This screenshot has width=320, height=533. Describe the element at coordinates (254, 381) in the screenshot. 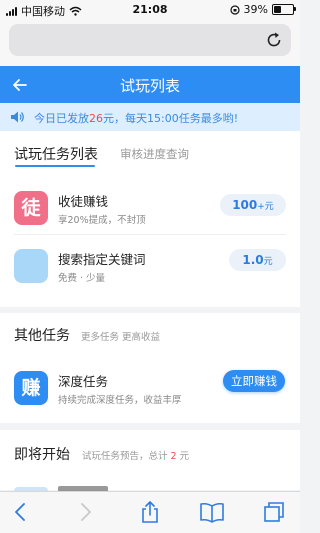

I see `earn-now-button: 立即赚钱` at that location.